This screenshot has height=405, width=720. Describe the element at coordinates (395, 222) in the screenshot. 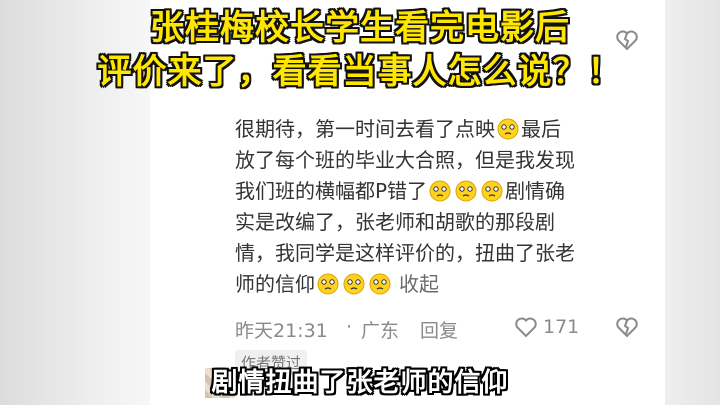

I see `comment-line: 实是改编了，张老师和胡歌的那段剧` at that location.